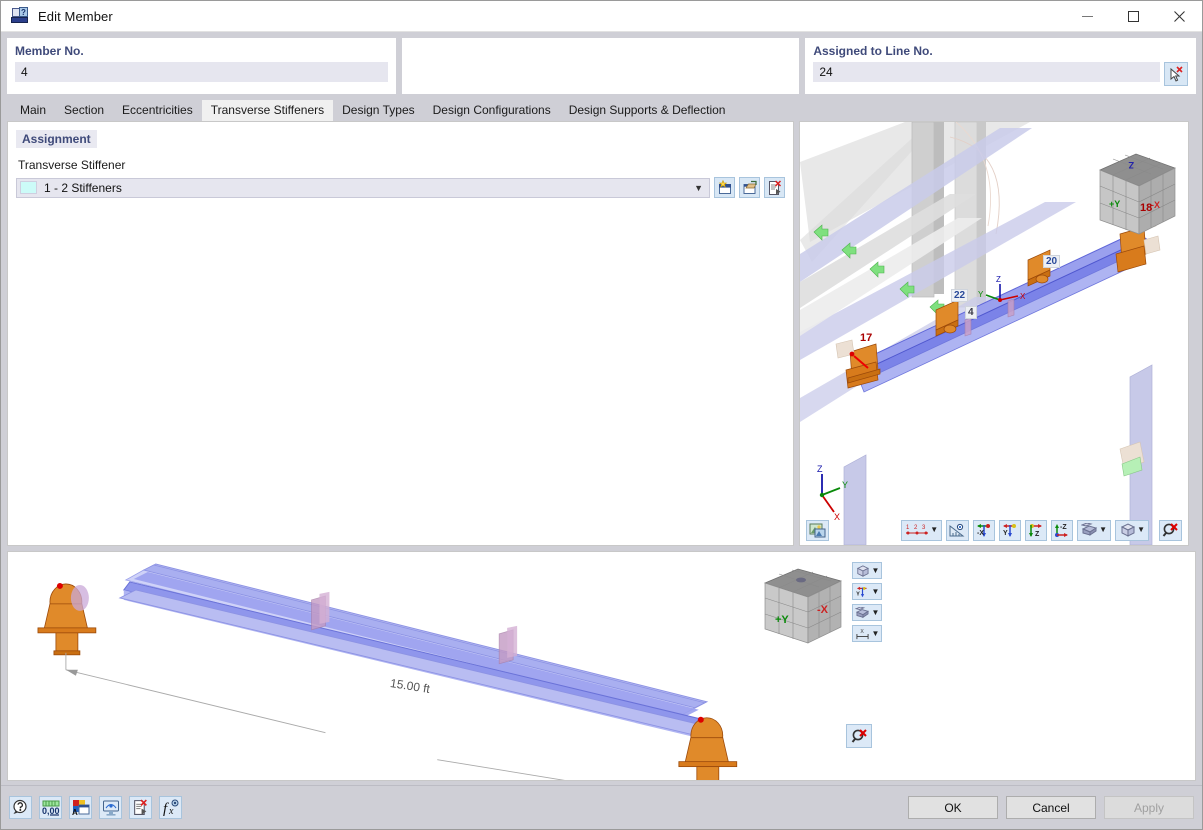 The width and height of the screenshot is (1203, 830). Describe the element at coordinates (140, 807) in the screenshot. I see `delete-button` at that location.